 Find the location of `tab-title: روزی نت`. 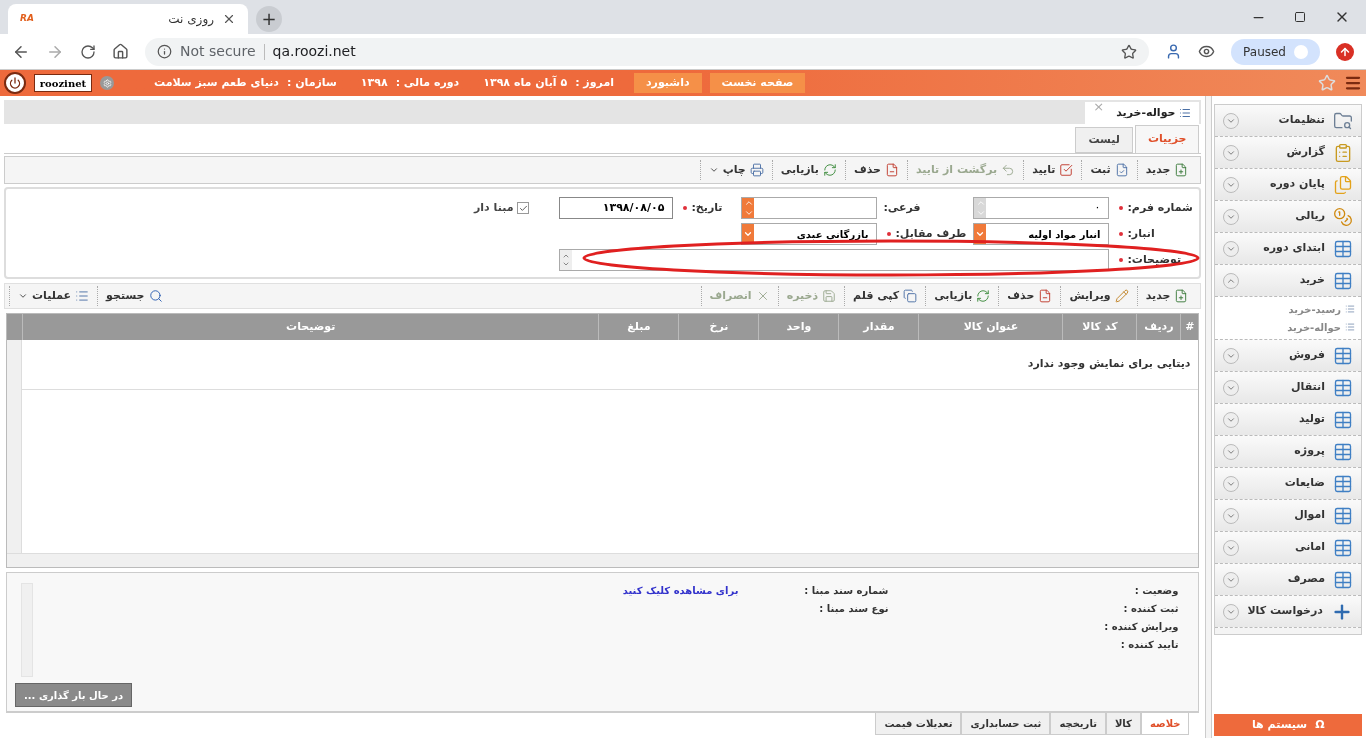

tab-title: روزی نت is located at coordinates (190, 19).